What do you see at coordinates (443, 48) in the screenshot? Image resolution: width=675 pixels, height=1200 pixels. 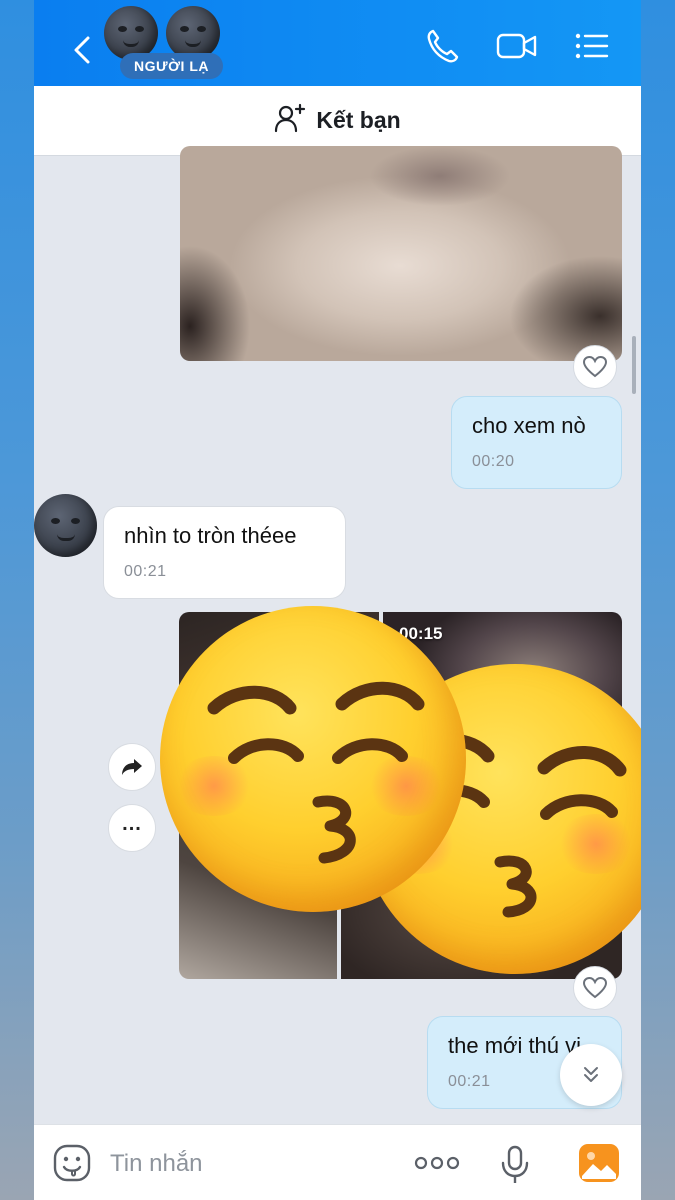 I see `phone-icon` at bounding box center [443, 48].